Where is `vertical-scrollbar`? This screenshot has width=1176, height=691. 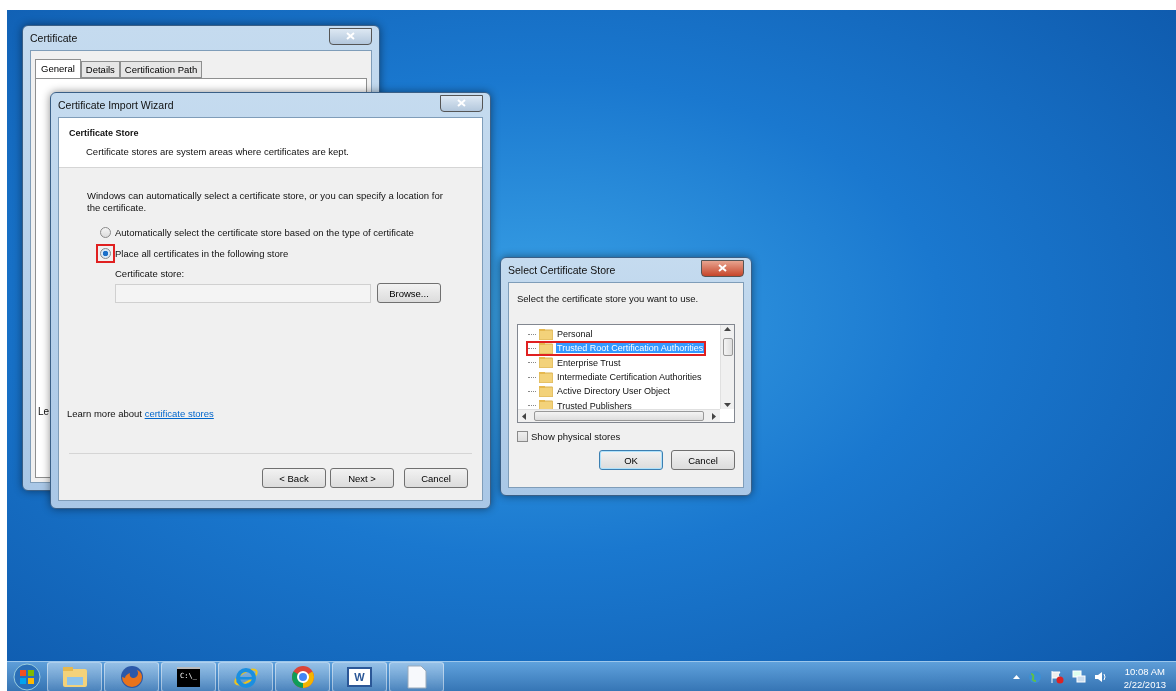
vertical-scrollbar is located at coordinates (727, 367).